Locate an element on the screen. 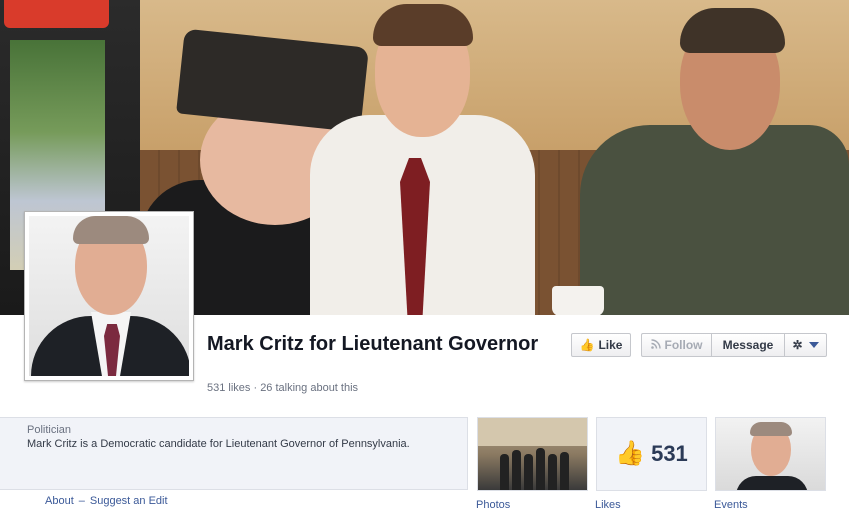 This screenshot has height=524, width=849. follow-button-label: Follow is located at coordinates (683, 345).